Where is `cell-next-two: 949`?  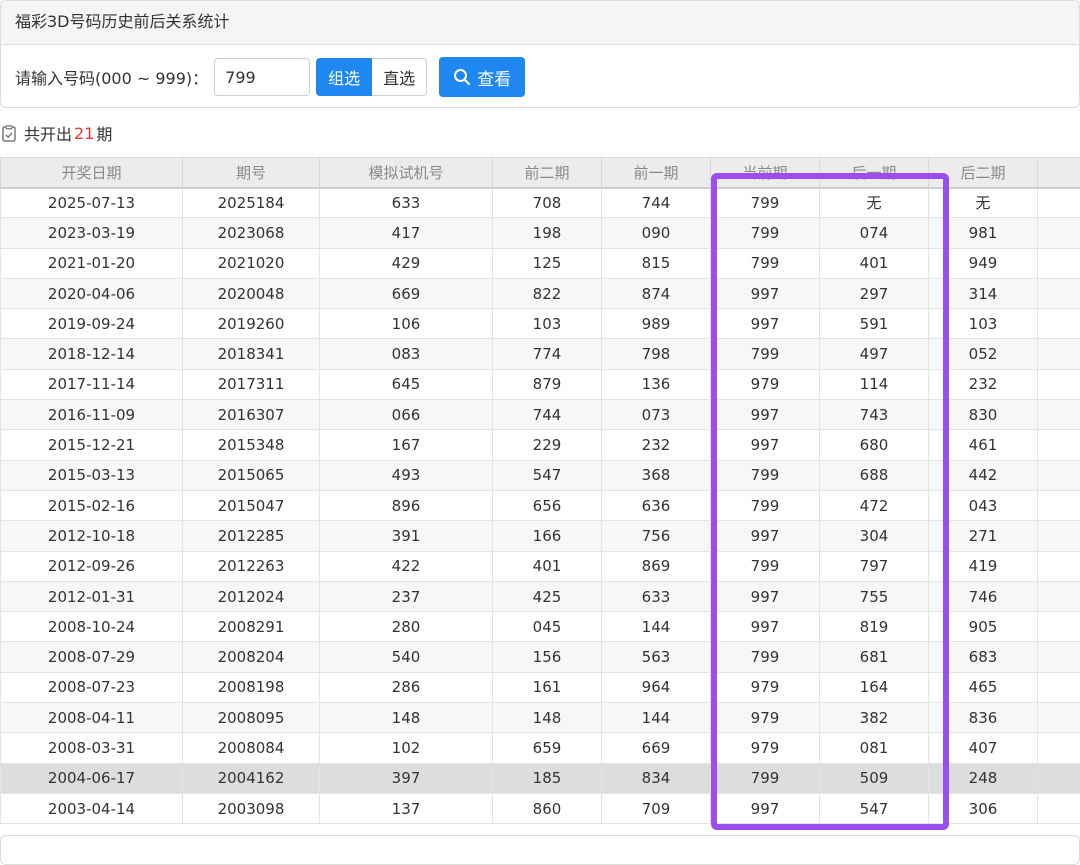 cell-next-two: 949 is located at coordinates (983, 263).